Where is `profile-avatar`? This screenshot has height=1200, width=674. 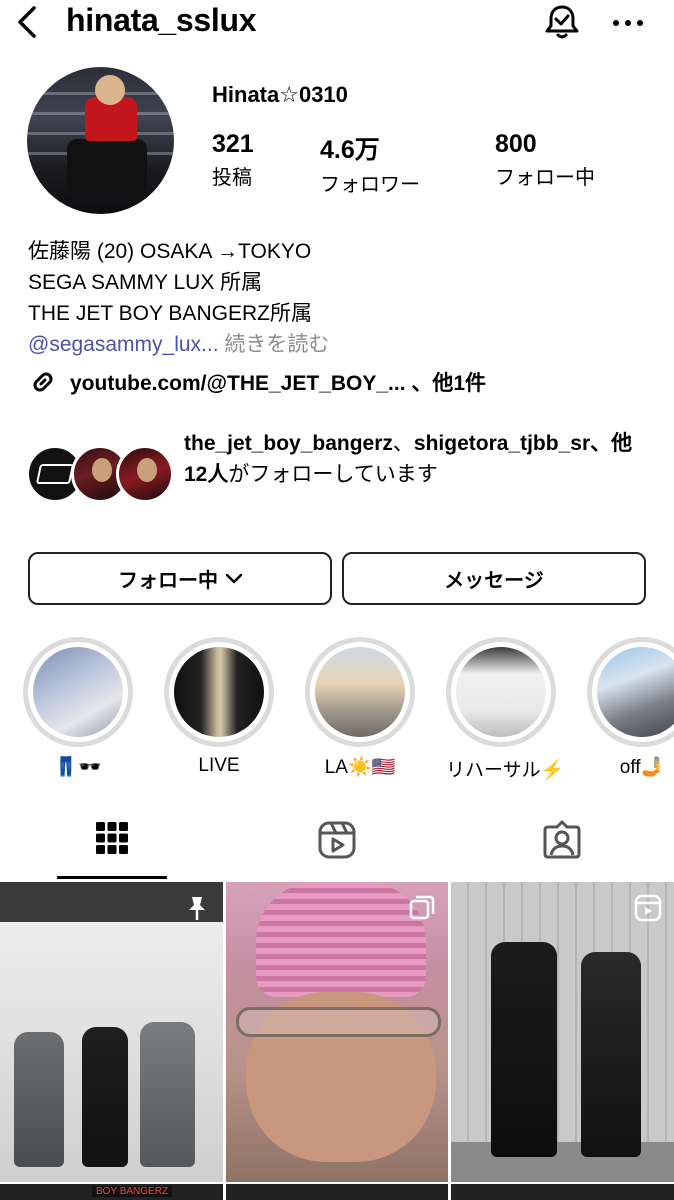 profile-avatar is located at coordinates (100, 140).